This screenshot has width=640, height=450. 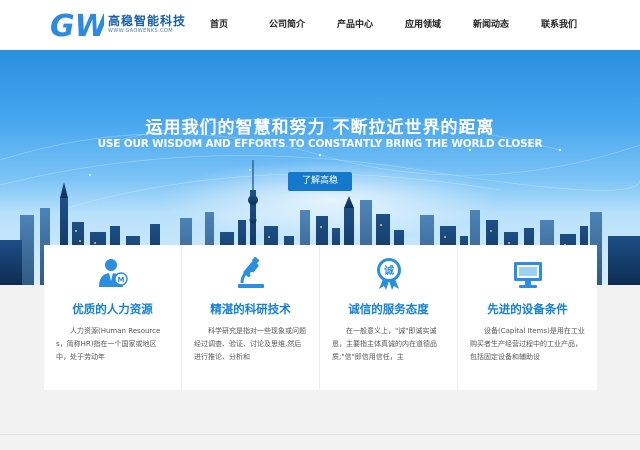 I want to click on card-title: 优质的人力资源, so click(x=112, y=309).